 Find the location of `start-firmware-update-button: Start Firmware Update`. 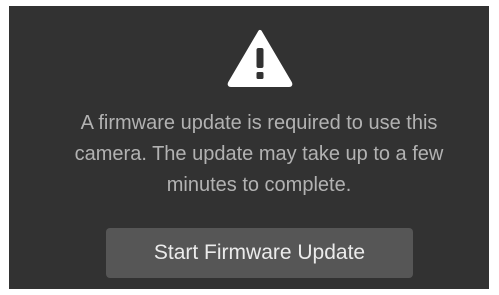

start-firmware-update-button: Start Firmware Update is located at coordinates (259, 253).